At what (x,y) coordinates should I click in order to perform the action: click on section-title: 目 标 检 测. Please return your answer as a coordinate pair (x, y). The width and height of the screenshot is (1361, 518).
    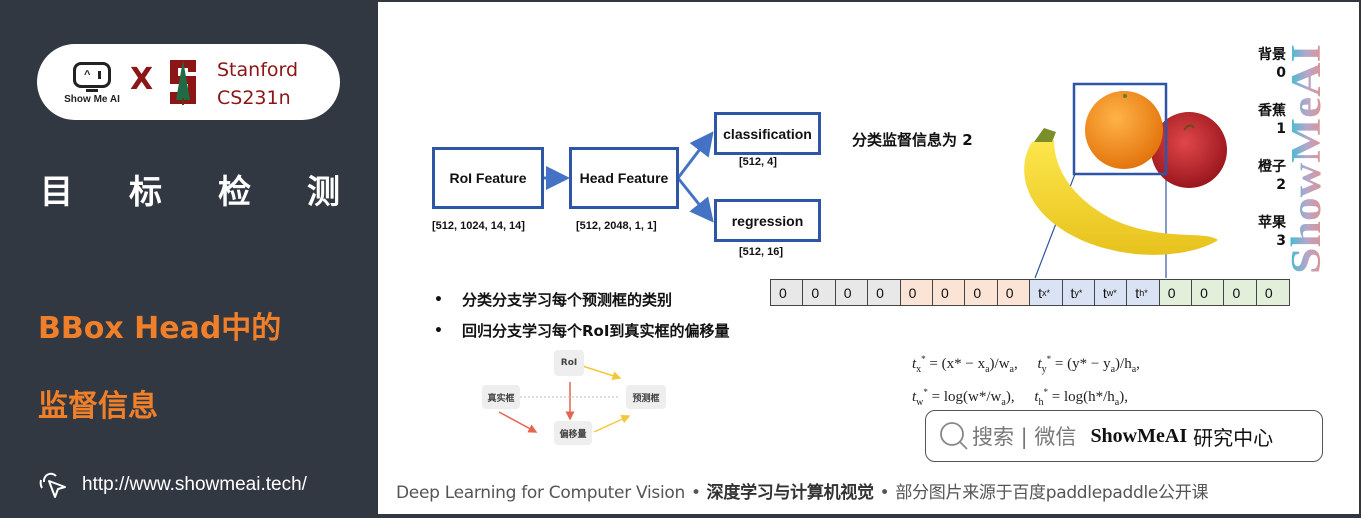
    Looking at the image, I should click on (190, 189).